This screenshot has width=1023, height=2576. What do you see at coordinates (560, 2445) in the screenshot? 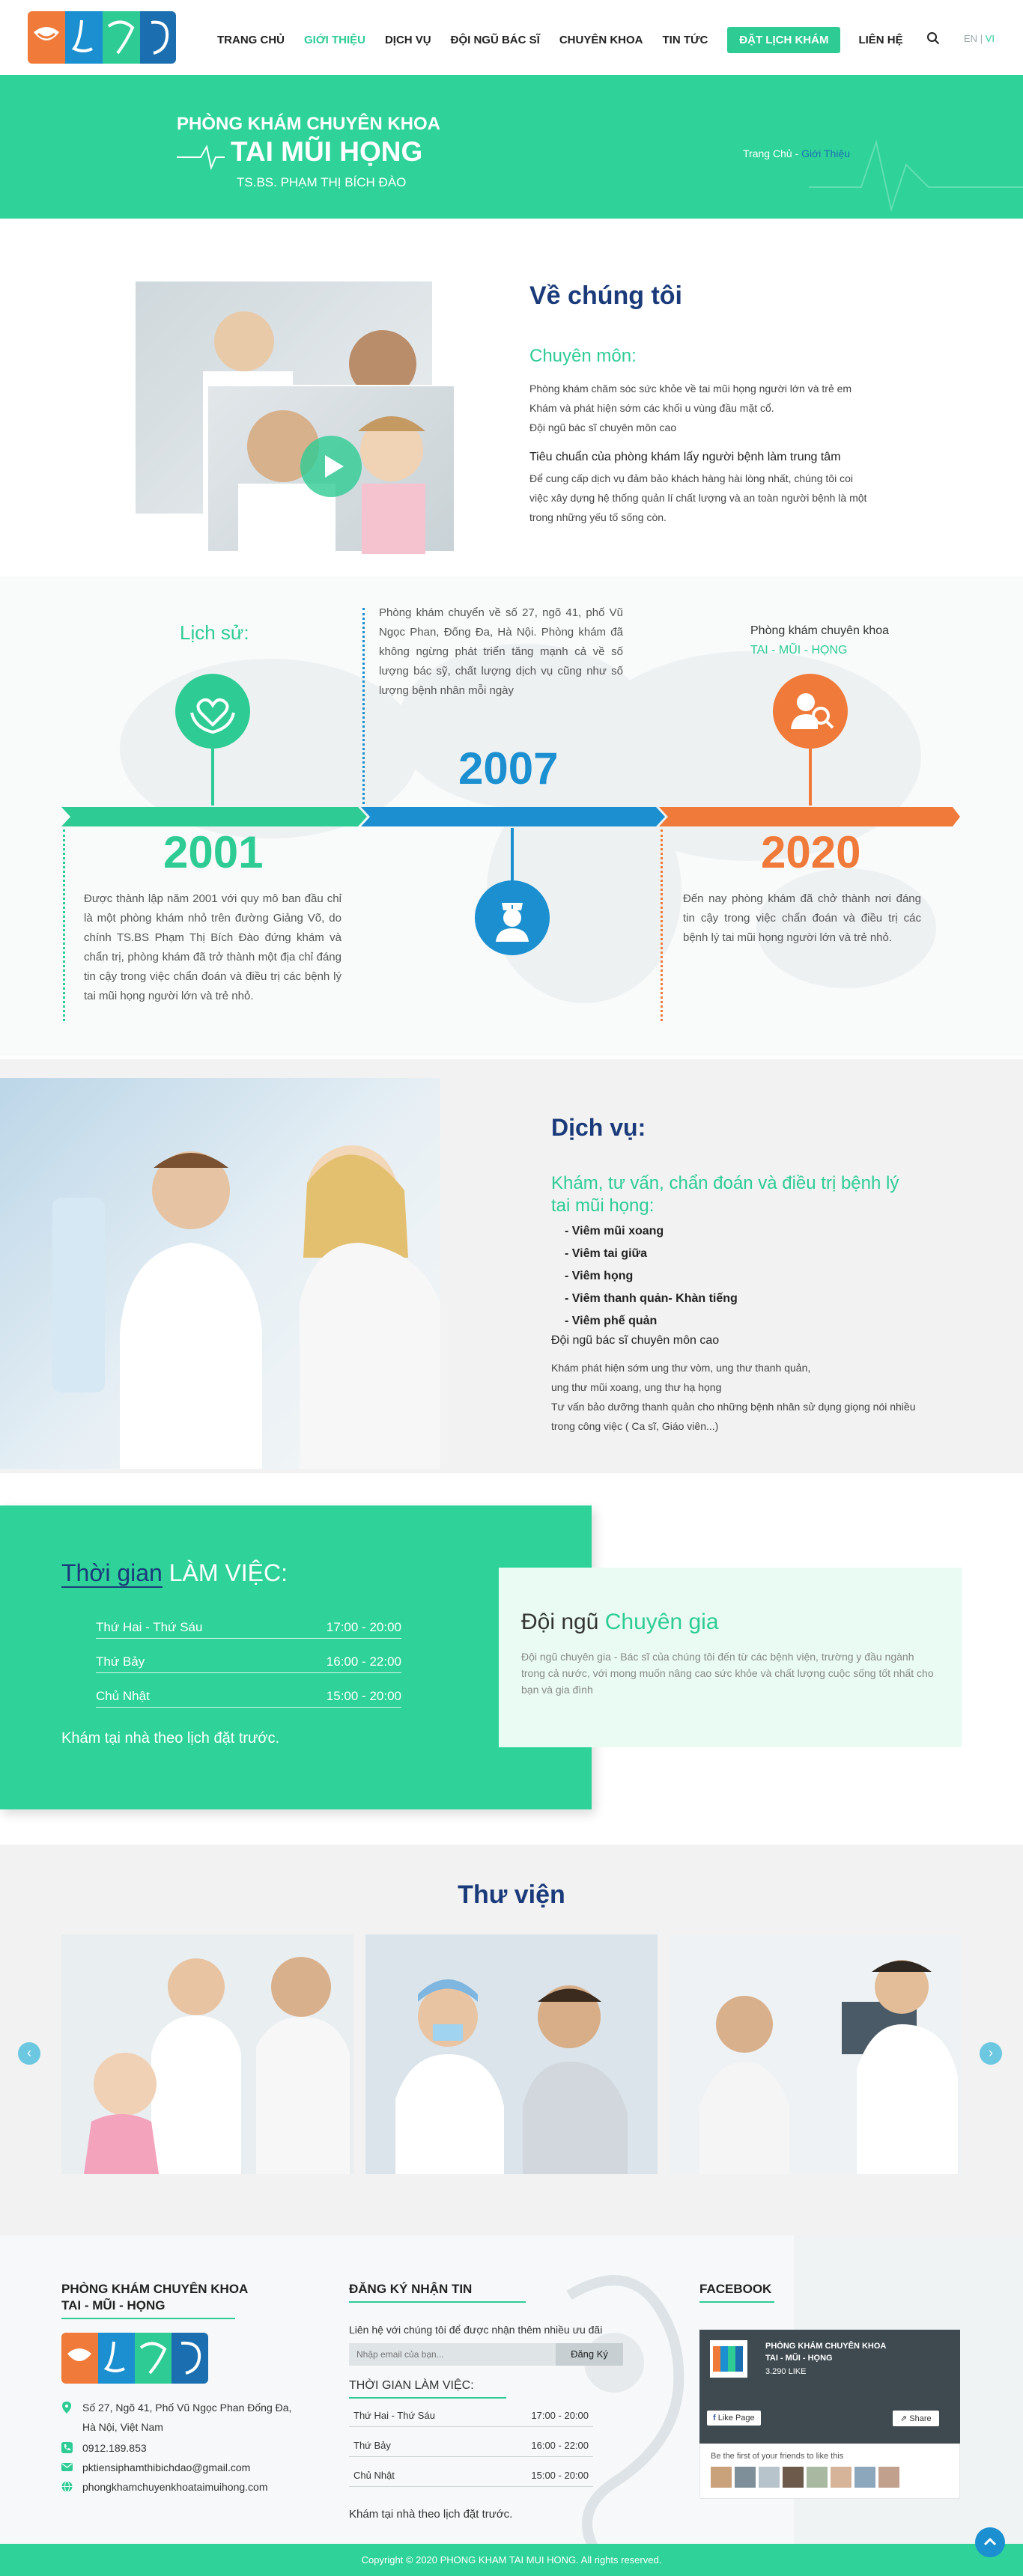
I see `hours-time: 16:00 - 22:00` at bounding box center [560, 2445].